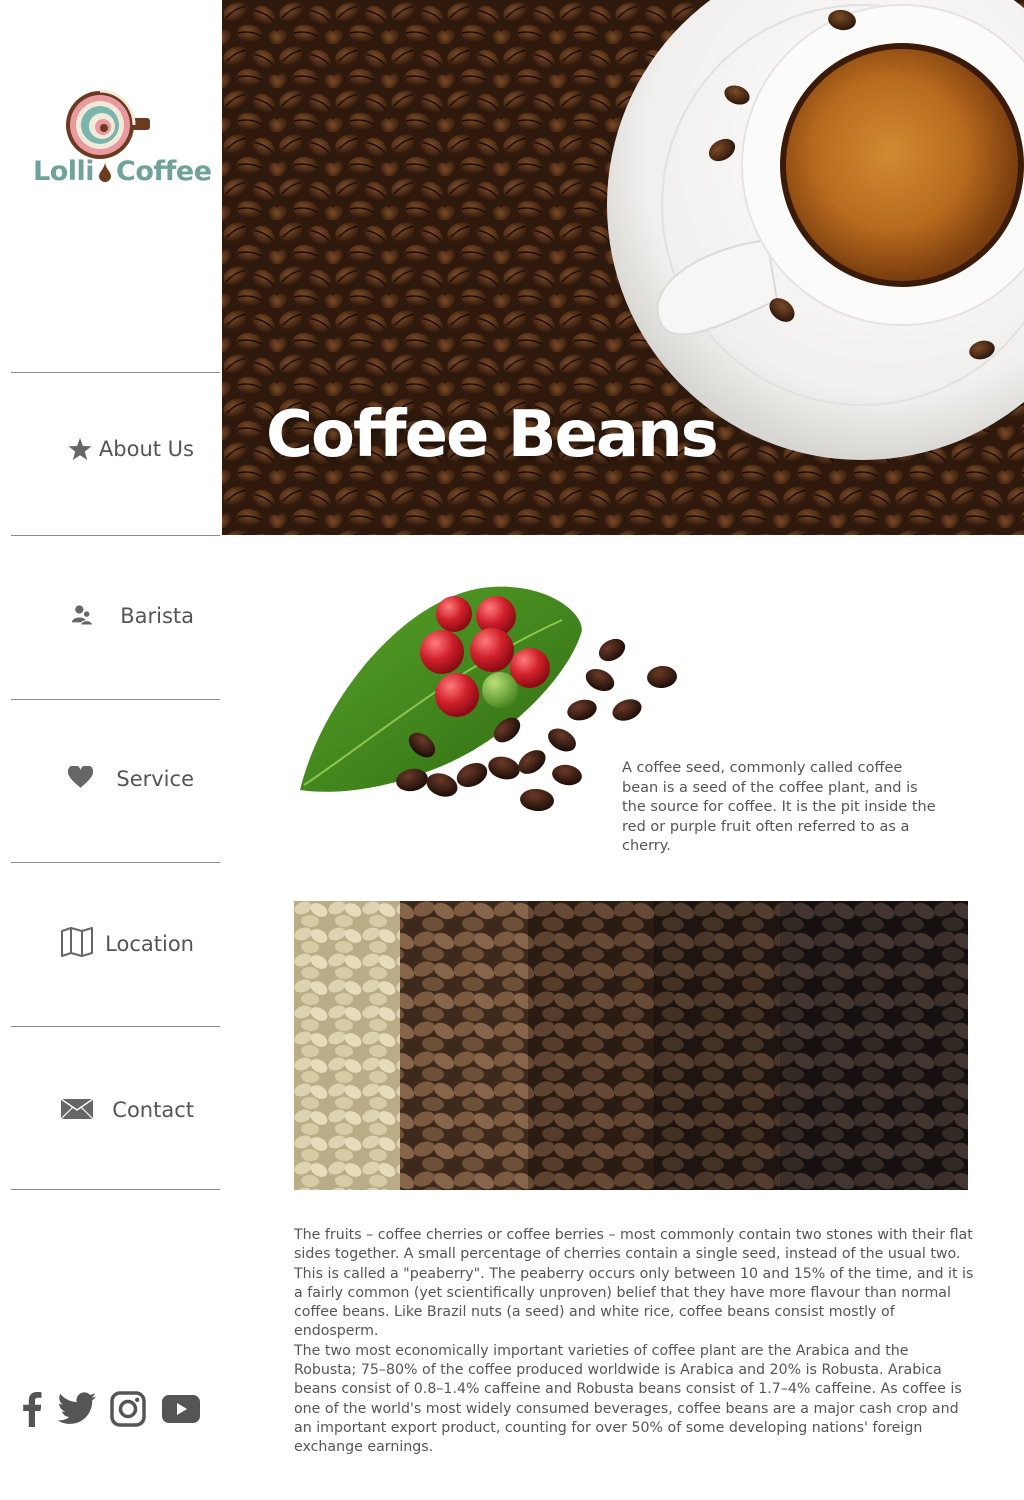 Image resolution: width=1024 pixels, height=1500 pixels. I want to click on nav-item-barista: Barista, so click(115, 617).